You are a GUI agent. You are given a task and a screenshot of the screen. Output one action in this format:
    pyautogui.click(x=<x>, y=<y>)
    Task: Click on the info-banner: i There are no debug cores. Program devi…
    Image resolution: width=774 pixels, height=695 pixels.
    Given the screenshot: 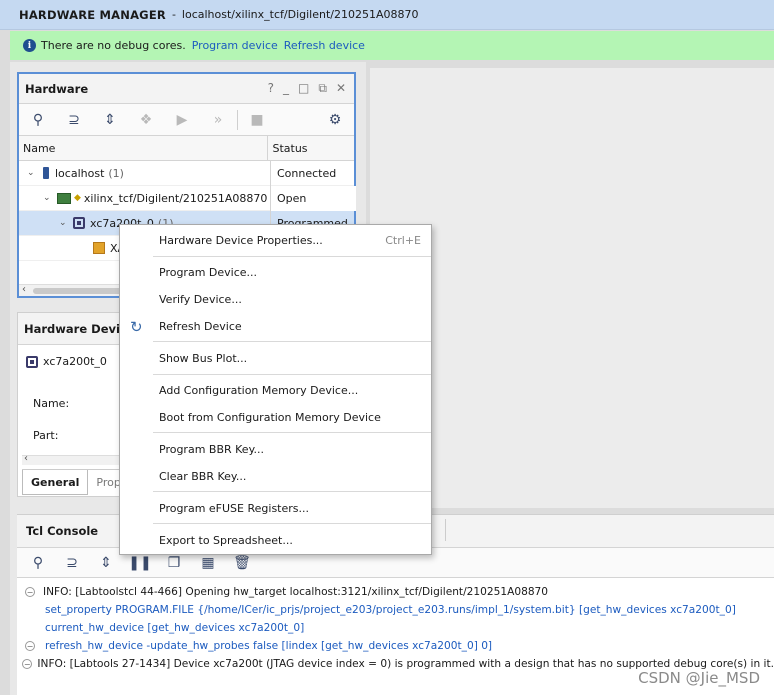 What is the action you would take?
    pyautogui.click(x=392, y=45)
    